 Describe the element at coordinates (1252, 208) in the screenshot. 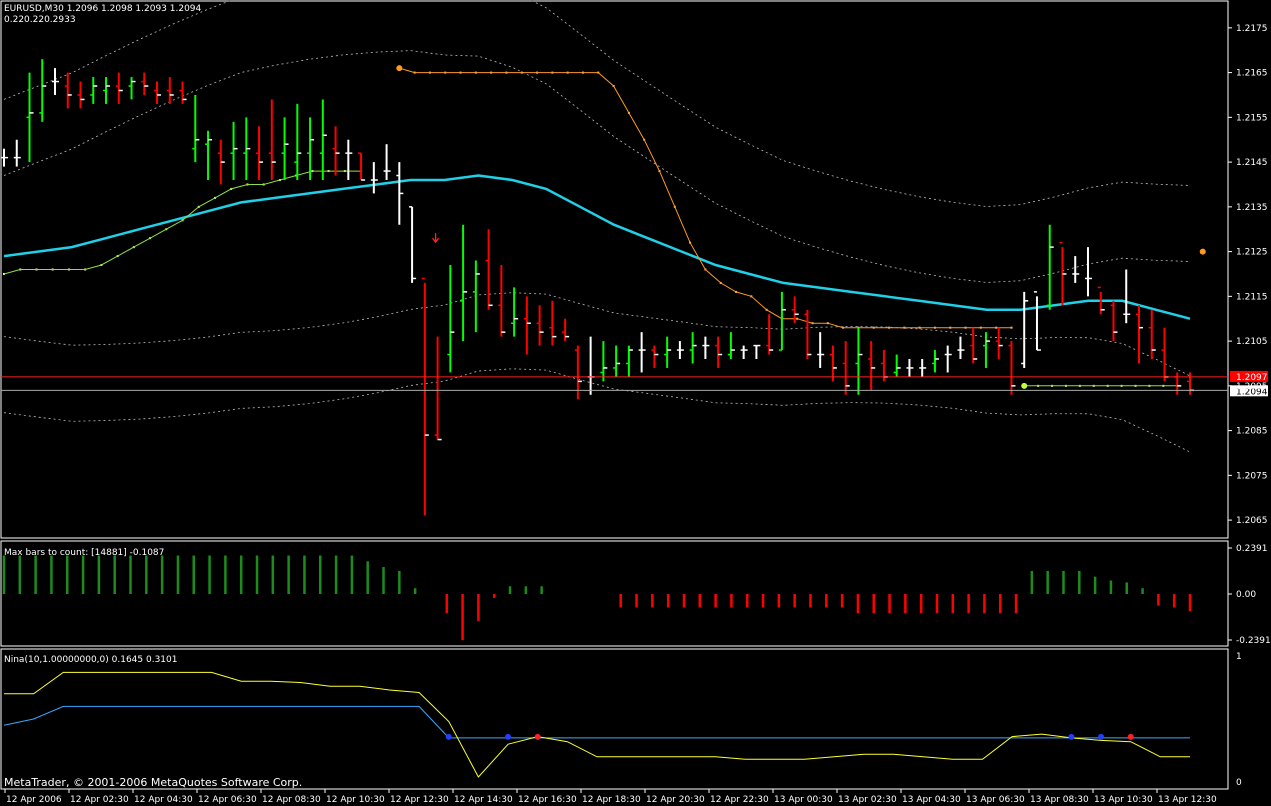

I see `price-tick-label: 1.2135` at that location.